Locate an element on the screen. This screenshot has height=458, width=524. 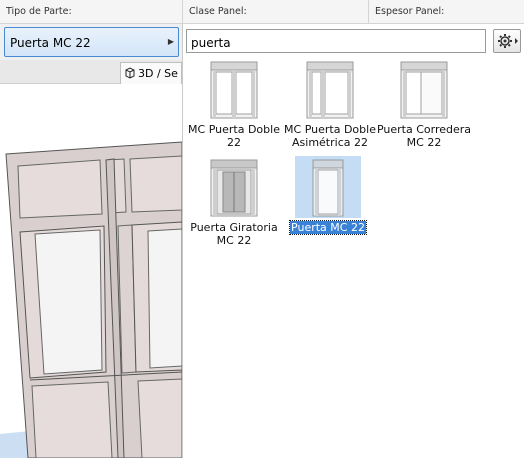
tile-puerta-mc-22: Puerta MC 22 is located at coordinates (328, 195).